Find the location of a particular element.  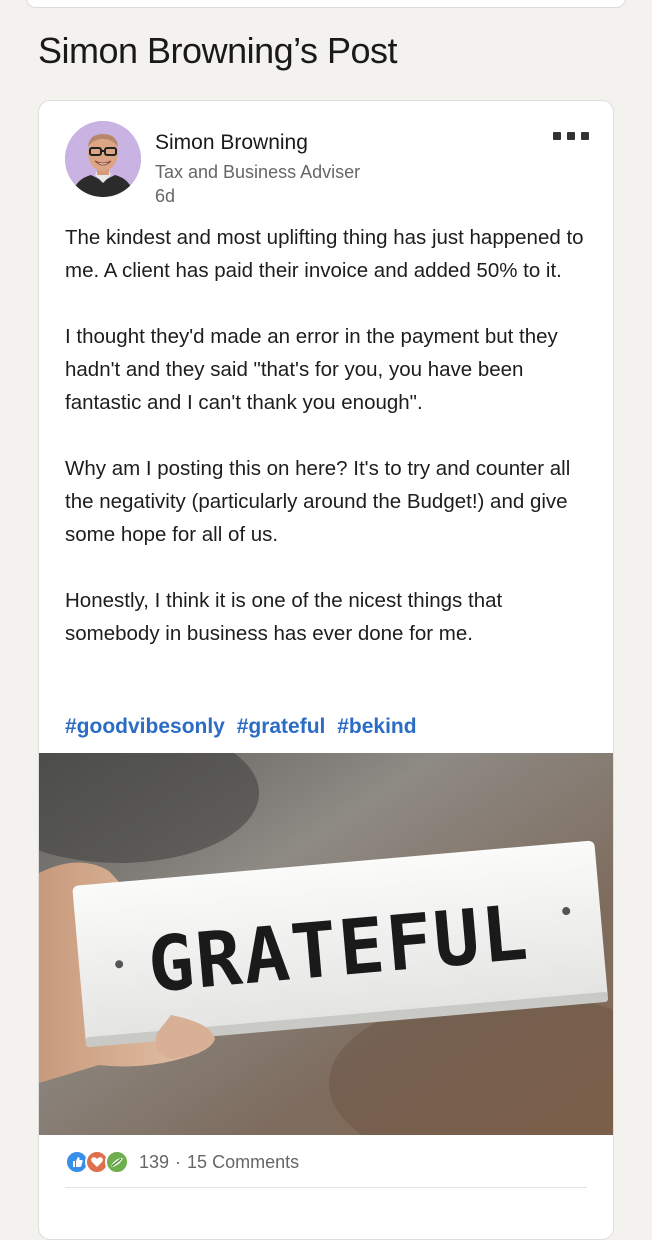

social-counts: 139 · 15 Comments is located at coordinates (182, 1162).